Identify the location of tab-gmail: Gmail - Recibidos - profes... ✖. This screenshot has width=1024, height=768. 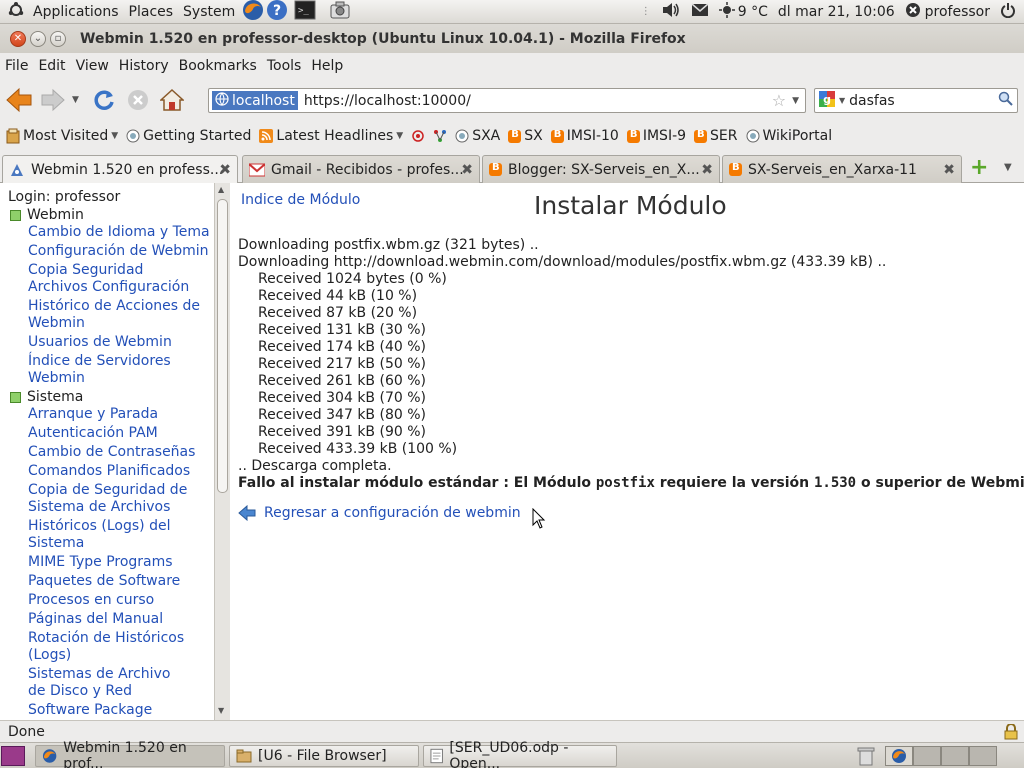
(361, 169).